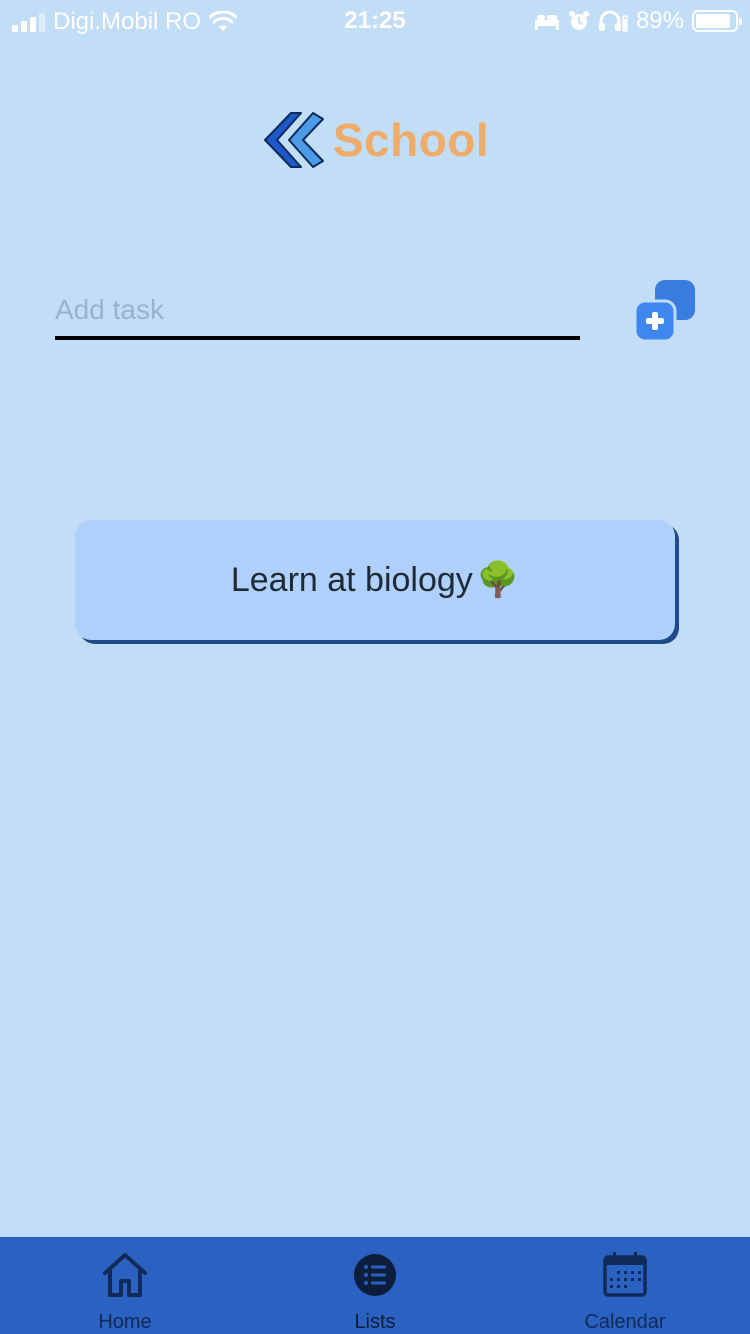  Describe the element at coordinates (665, 311) in the screenshot. I see `add-task-button` at that location.